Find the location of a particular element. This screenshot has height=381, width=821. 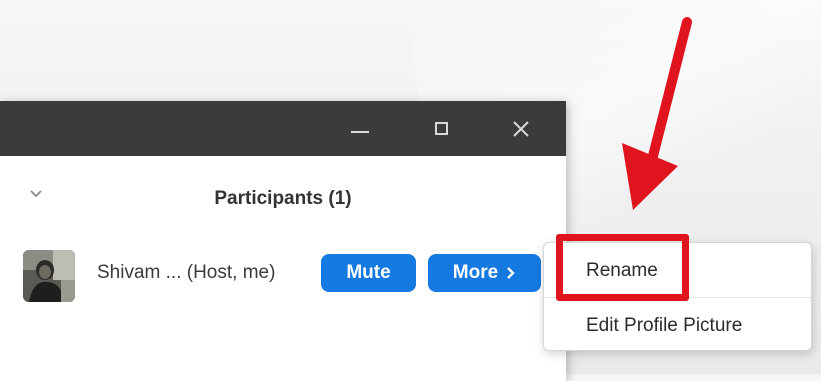

participant-row: Shivam ... (Host, me) Mute More is located at coordinates (283, 274).